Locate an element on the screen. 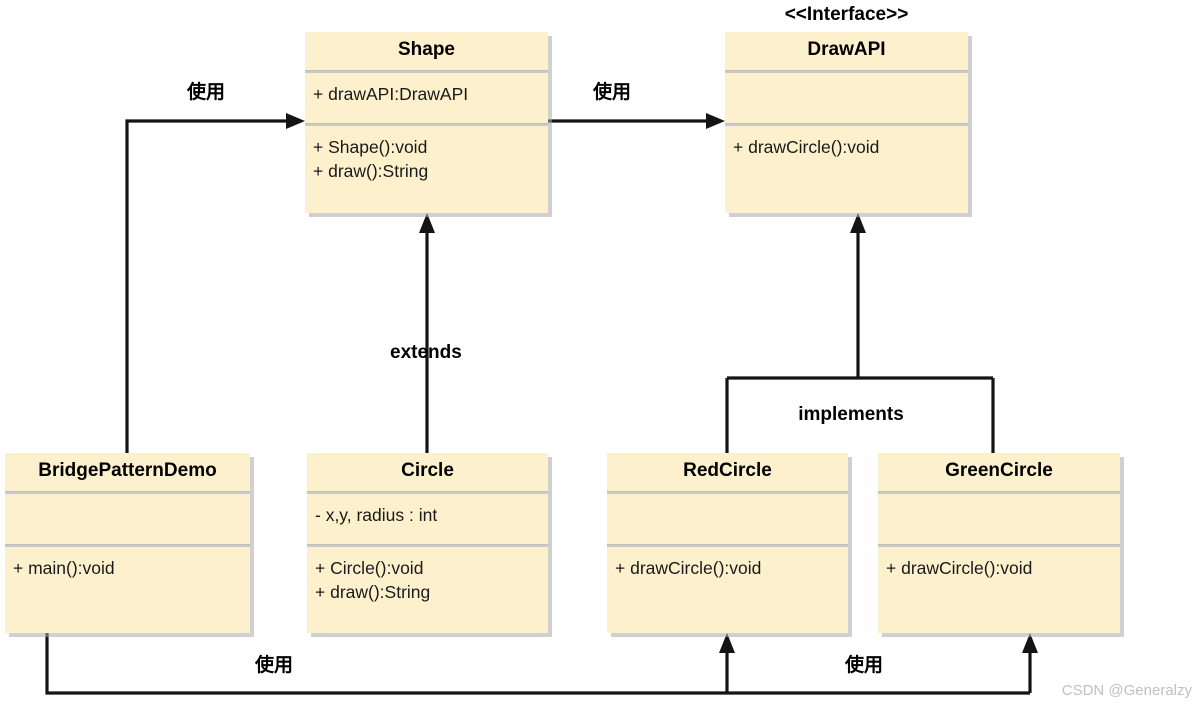  class-attributes-bridgepatterndemo is located at coordinates (127, 519).